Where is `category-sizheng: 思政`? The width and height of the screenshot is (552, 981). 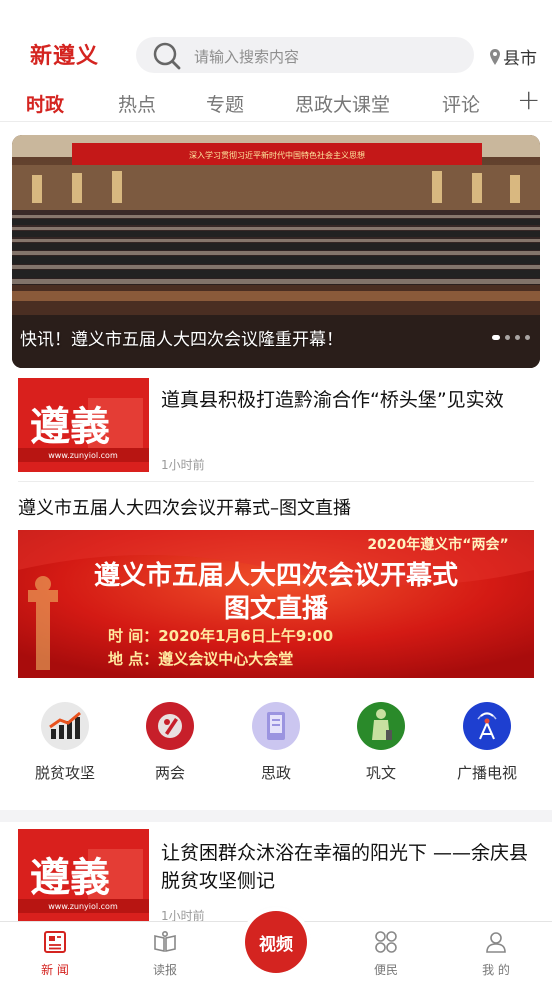 category-sizheng: 思政 is located at coordinates (276, 742).